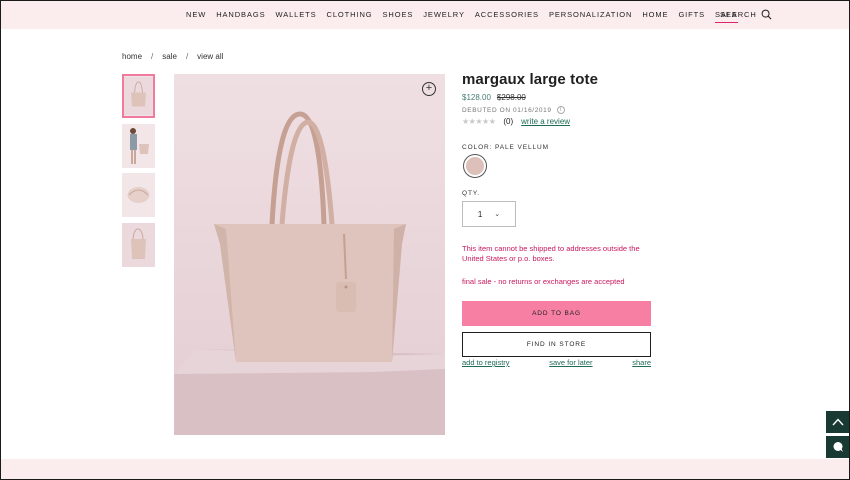  Describe the element at coordinates (507, 110) in the screenshot. I see `debut-date-text: DEBUTED ON 01/16/2019` at that location.